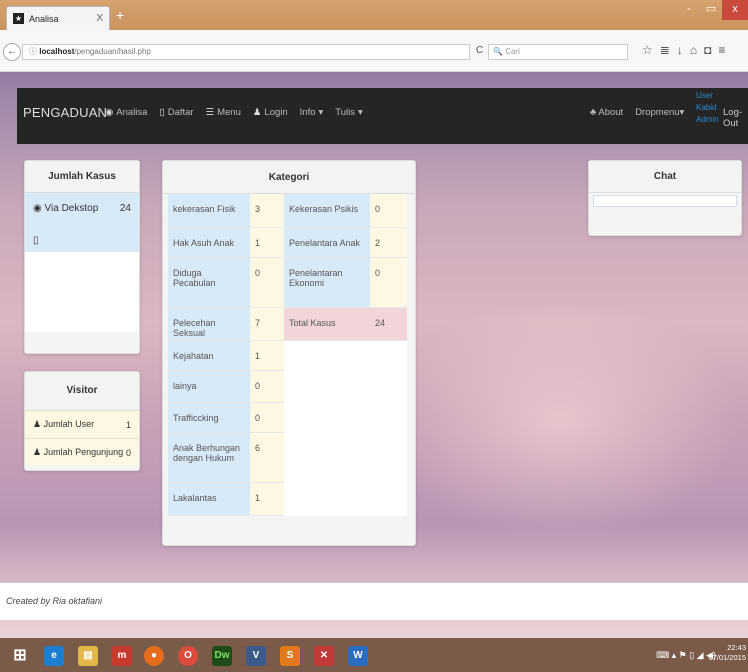 This screenshot has height=672, width=748. What do you see at coordinates (290, 656) in the screenshot?
I see `sublime-icon: S` at bounding box center [290, 656].